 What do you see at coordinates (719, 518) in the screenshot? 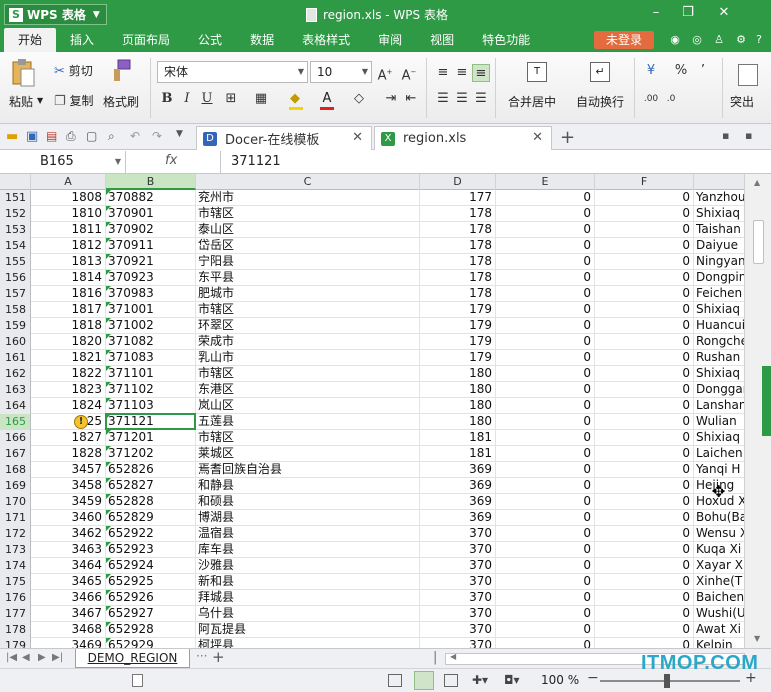
I see `cell-g: Bohu(Ba` at bounding box center [719, 518].